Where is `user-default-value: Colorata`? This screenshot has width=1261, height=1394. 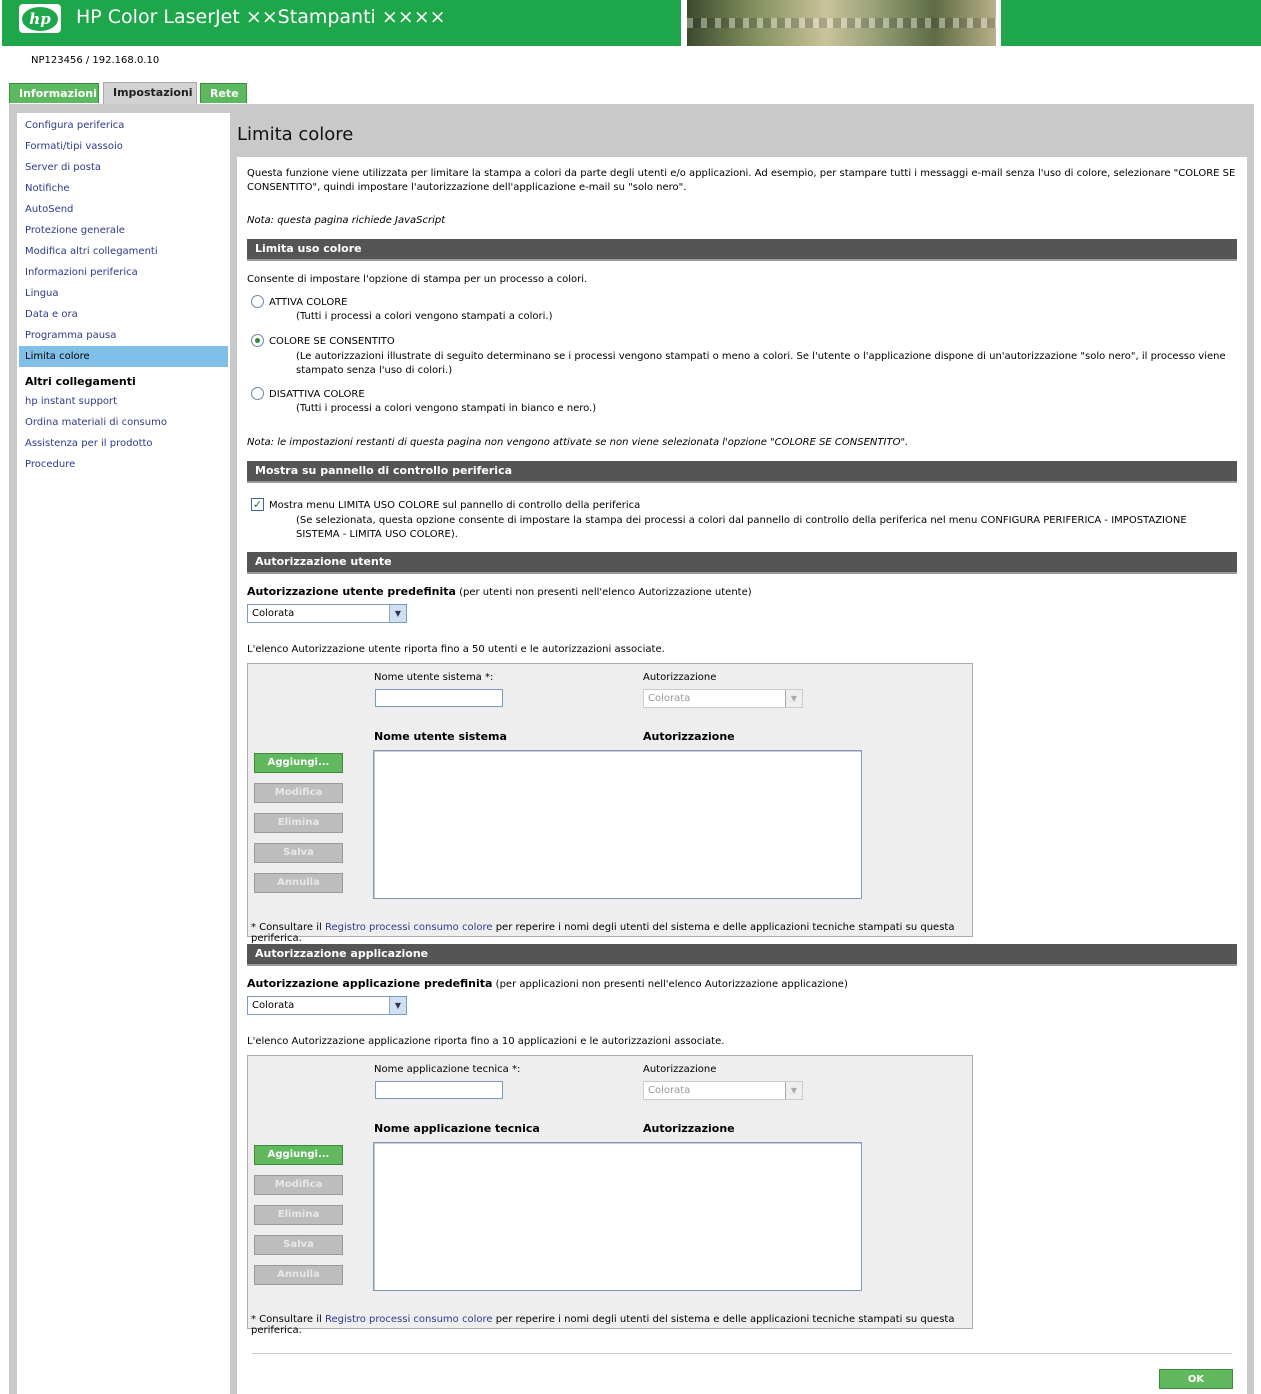
user-default-value: Colorata is located at coordinates (273, 613).